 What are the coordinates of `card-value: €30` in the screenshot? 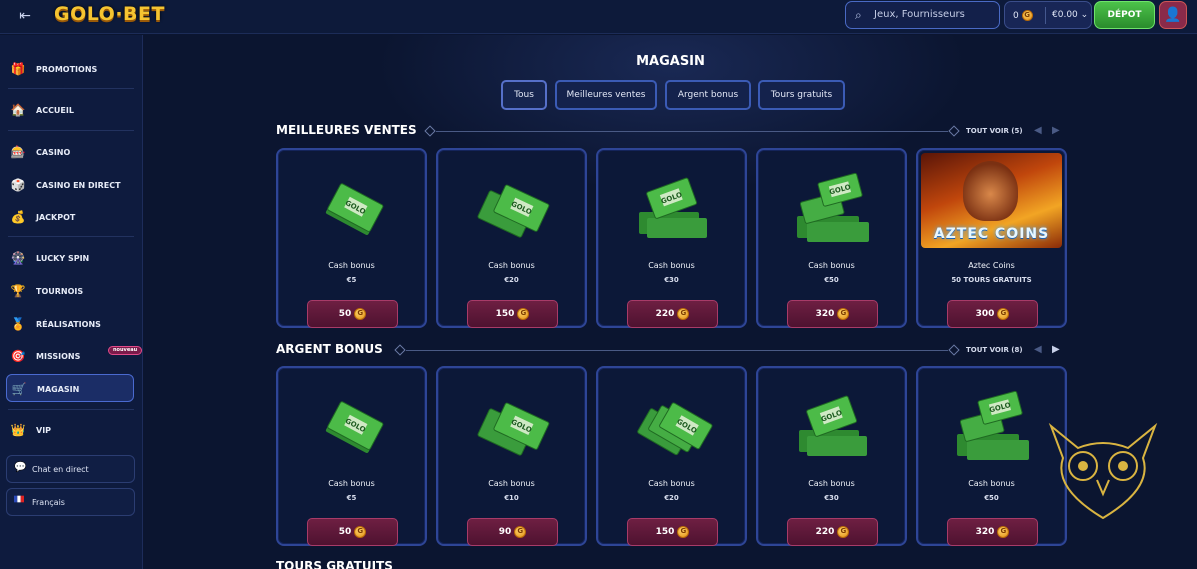 It's located at (671, 280).